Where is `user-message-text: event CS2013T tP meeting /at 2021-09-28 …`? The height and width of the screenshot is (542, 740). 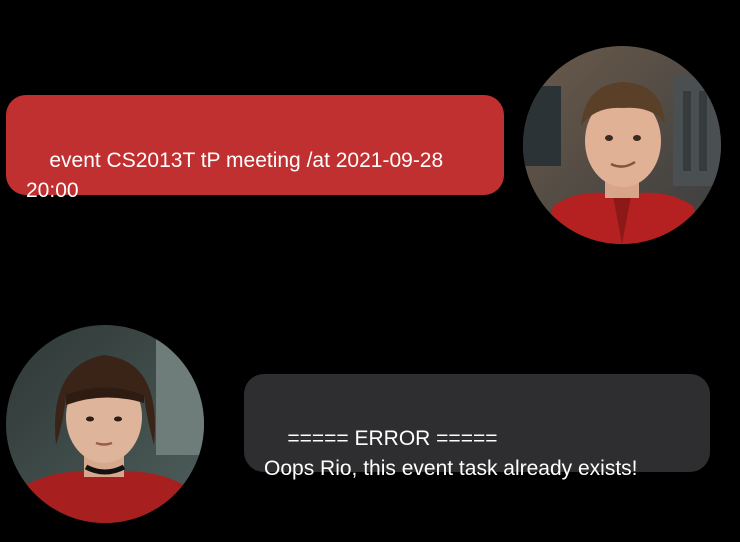 user-message-text: event CS2013T tP meeting /at 2021-09-28 … is located at coordinates (235, 175).